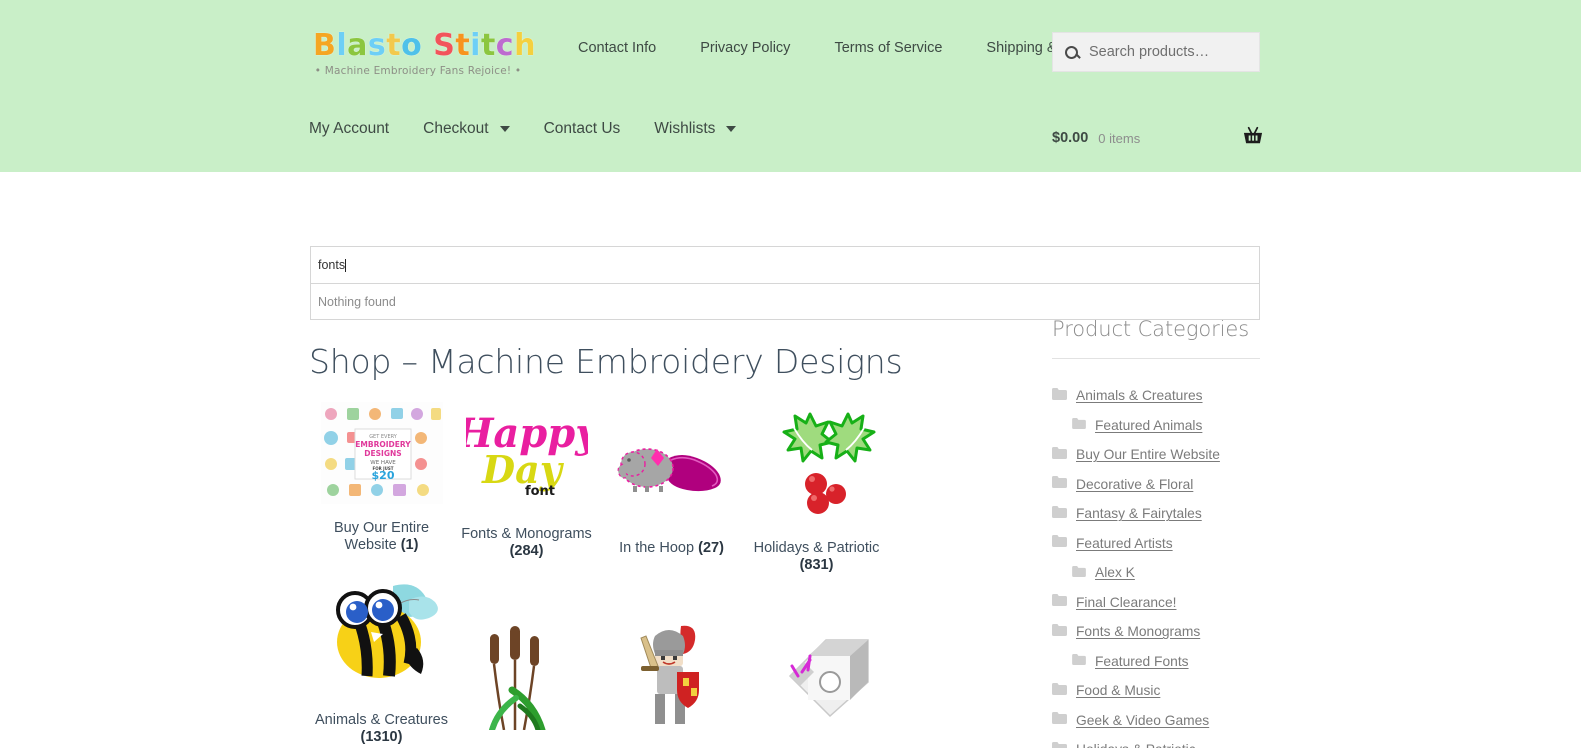  Describe the element at coordinates (381, 720) in the screenshot. I see `category-name: Animals & Creatures` at that location.